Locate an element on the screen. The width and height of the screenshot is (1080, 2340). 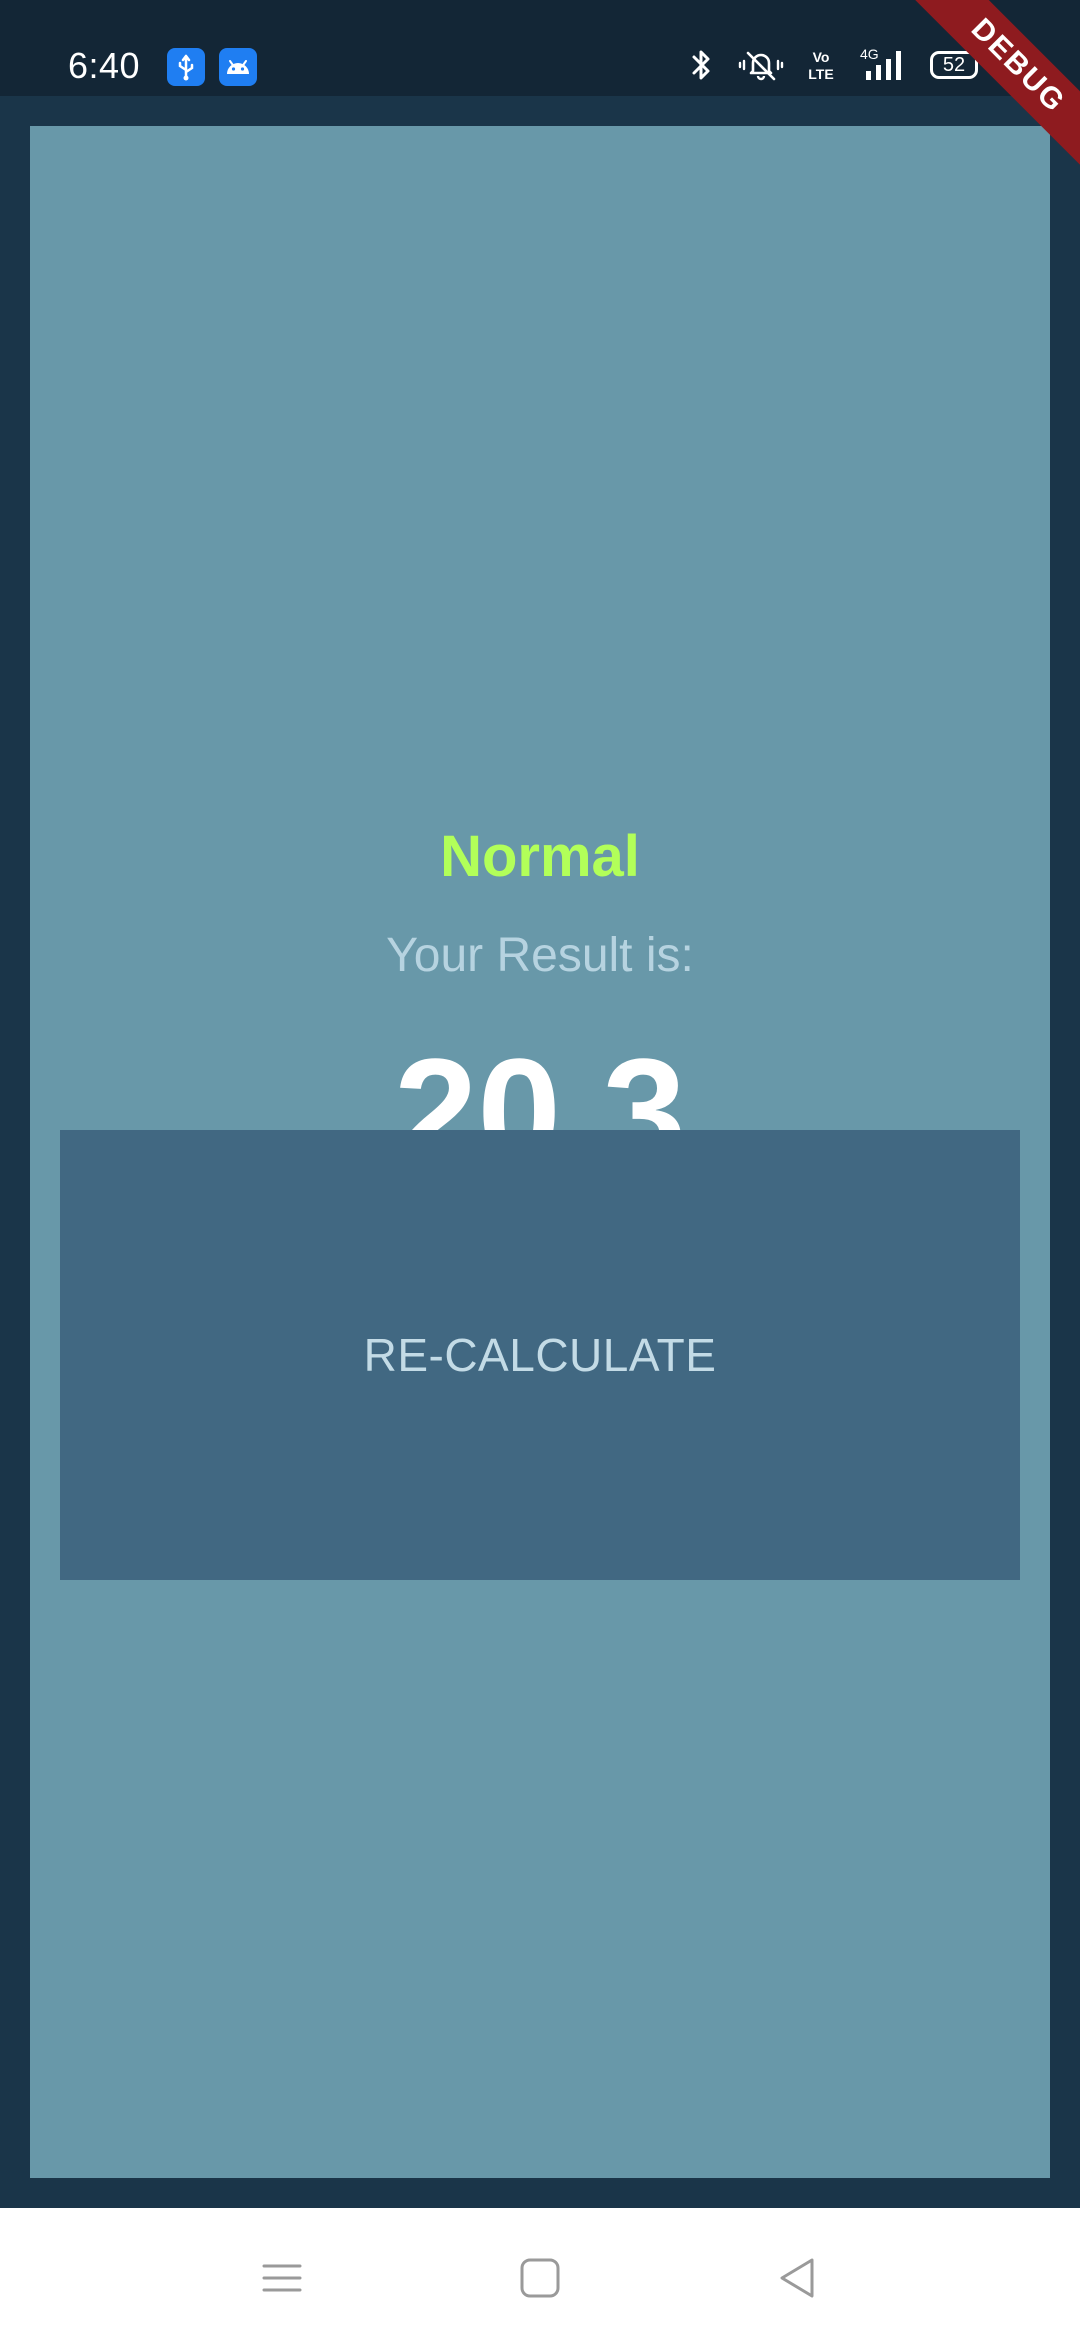
volte-icon: Vo LTE is located at coordinates (821, 65).